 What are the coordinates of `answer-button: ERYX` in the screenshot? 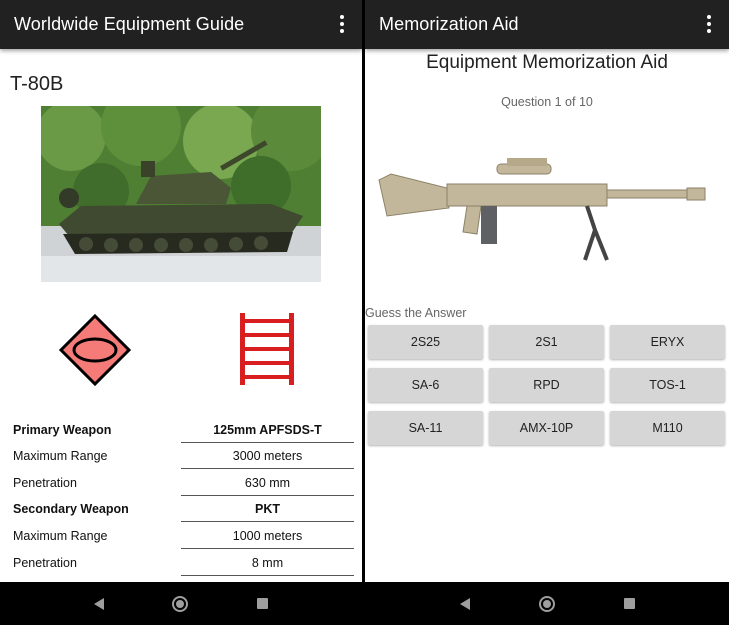 It's located at (667, 342).